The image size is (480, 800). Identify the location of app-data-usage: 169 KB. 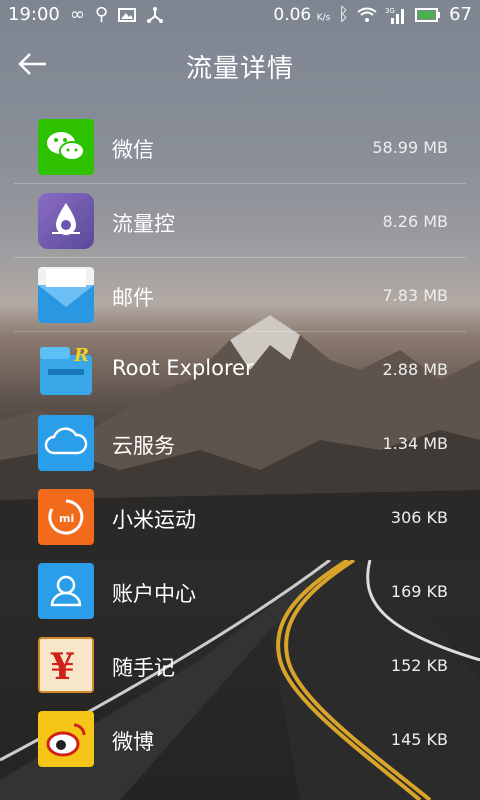
(419, 591).